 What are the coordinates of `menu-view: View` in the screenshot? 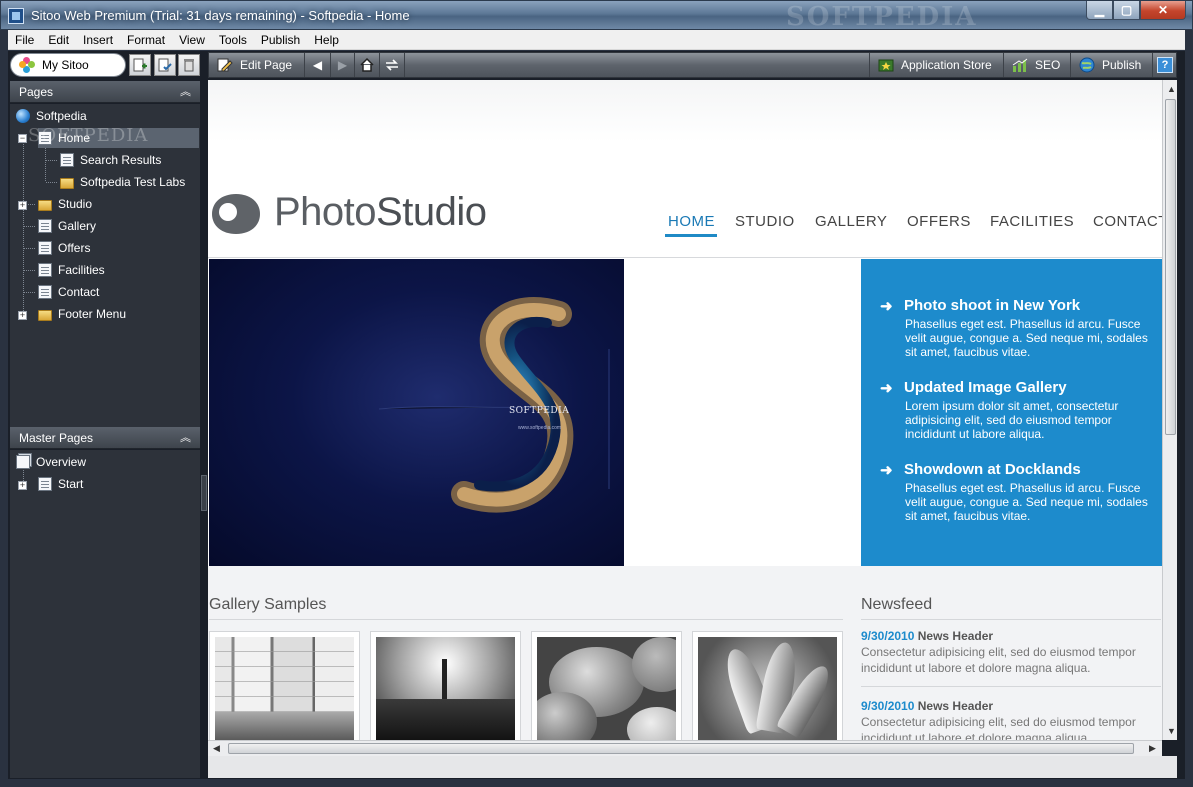 It's located at (192, 40).